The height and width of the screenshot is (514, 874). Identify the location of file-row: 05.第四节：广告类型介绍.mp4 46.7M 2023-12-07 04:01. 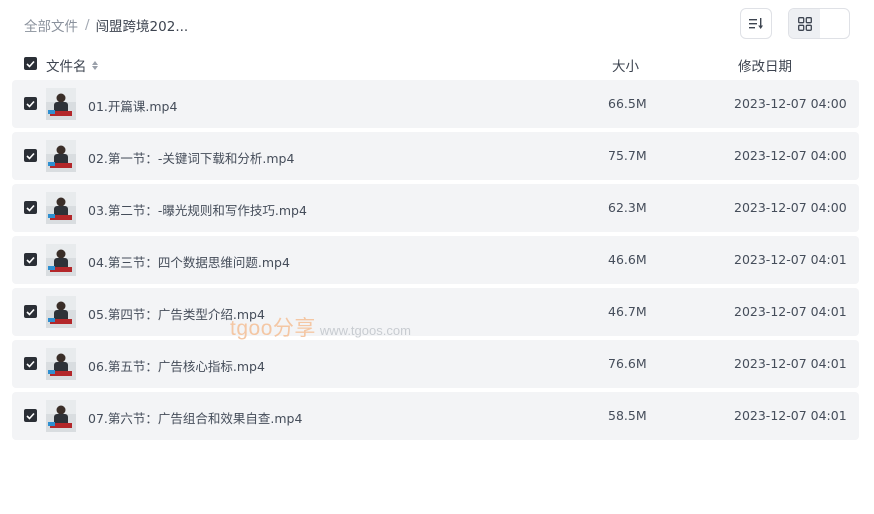
(435, 312).